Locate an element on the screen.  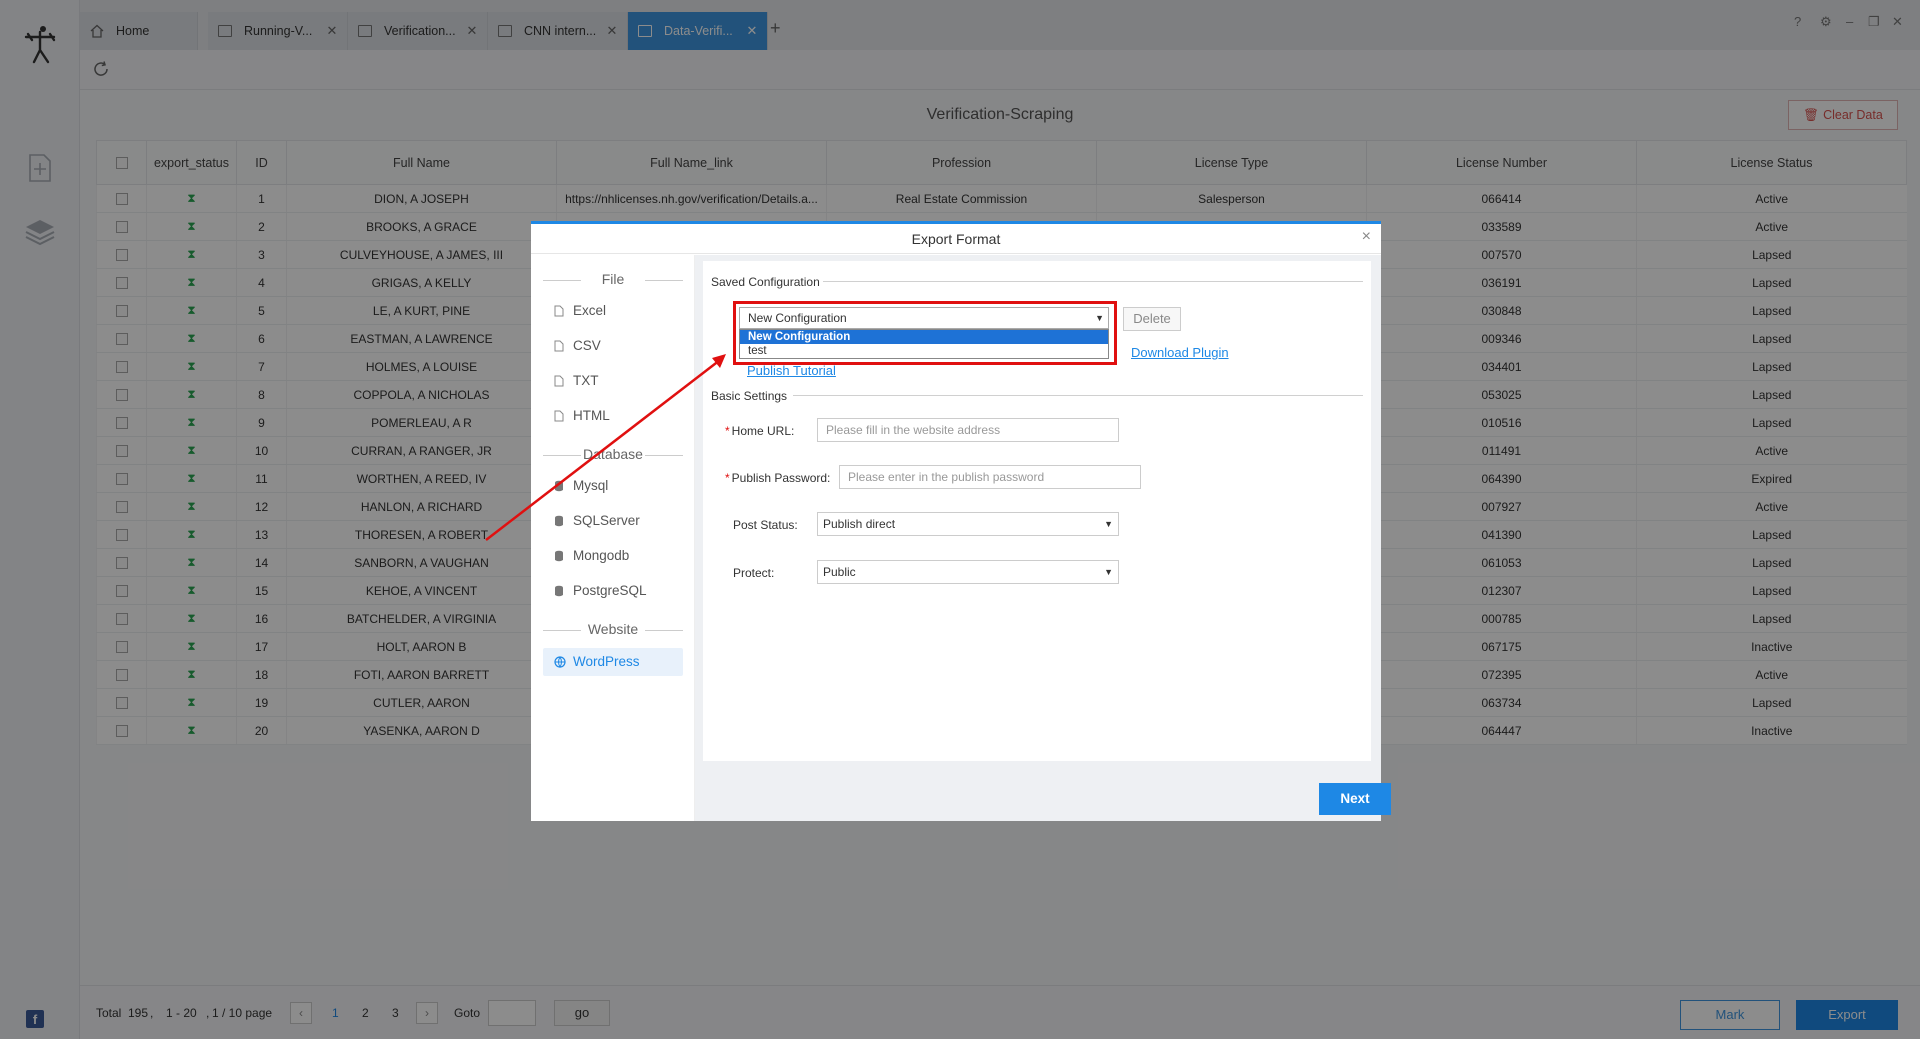
next-button: Next is located at coordinates (1355, 799).